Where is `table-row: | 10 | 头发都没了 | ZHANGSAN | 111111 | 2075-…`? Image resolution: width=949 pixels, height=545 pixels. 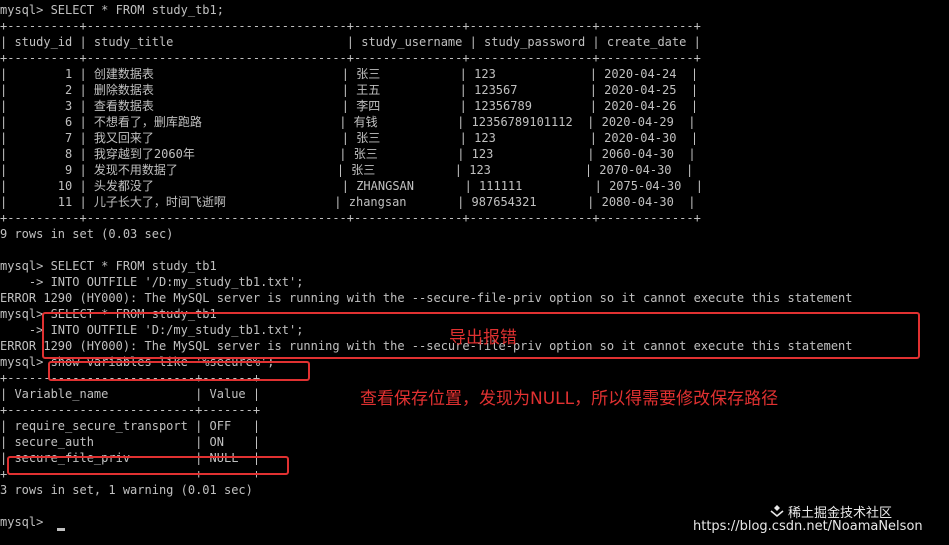
table-row: | 10 | 头发都没了 | ZHANGSAN | 111111 | 2075-… is located at coordinates (351, 186).